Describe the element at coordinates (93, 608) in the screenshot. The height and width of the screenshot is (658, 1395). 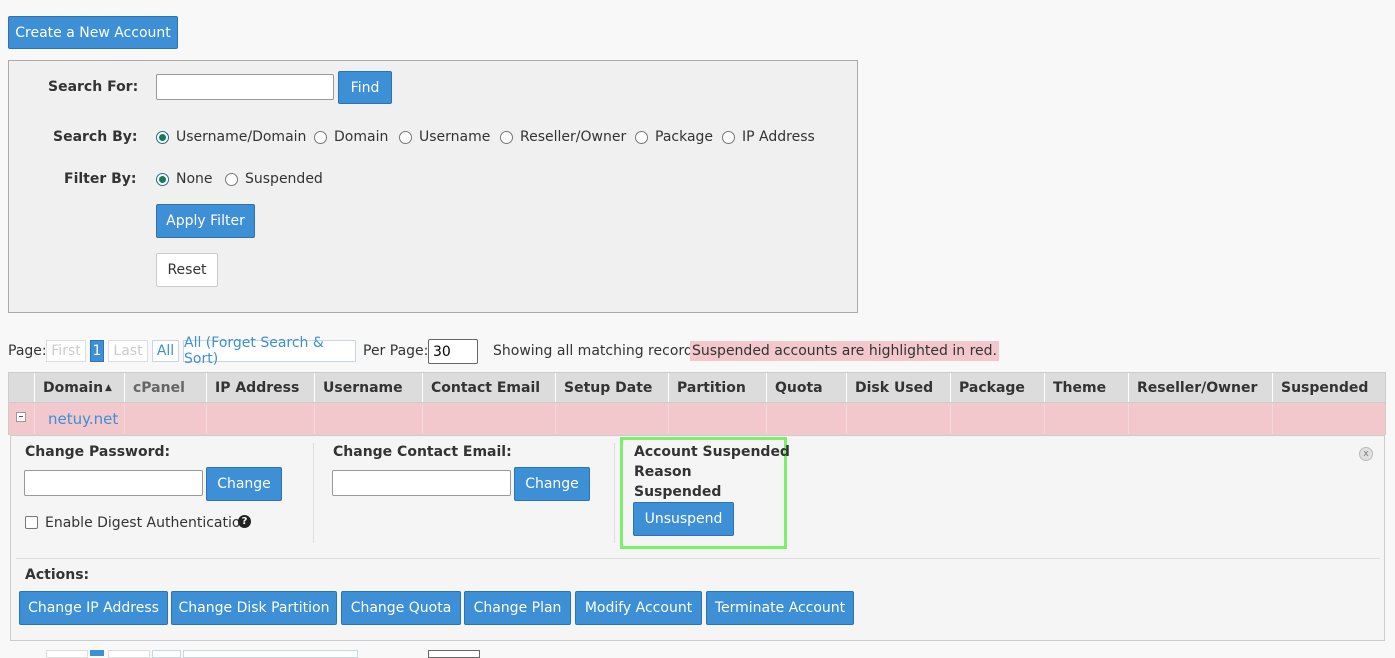
I see `change-ip-address-button: Change IP Address` at that location.